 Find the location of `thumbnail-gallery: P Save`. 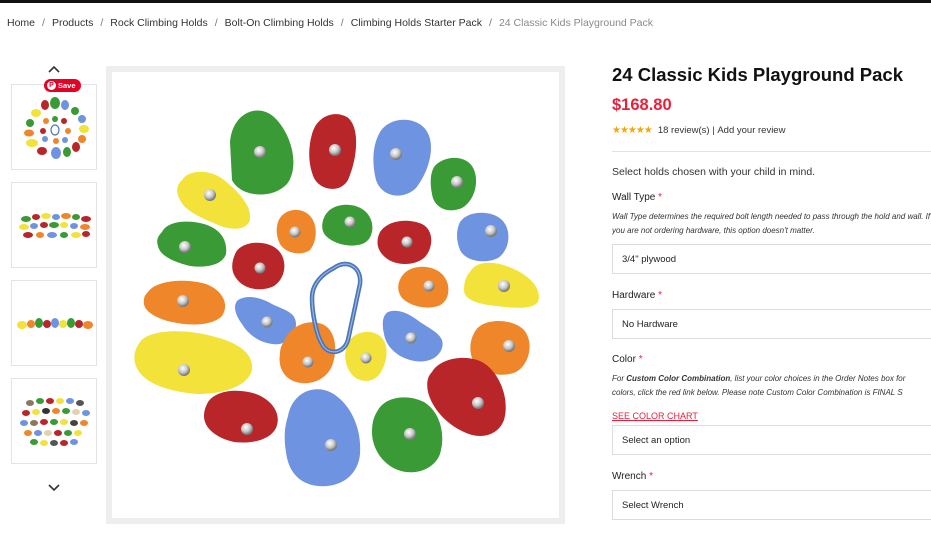

thumbnail-gallery: P Save is located at coordinates (53, 280).